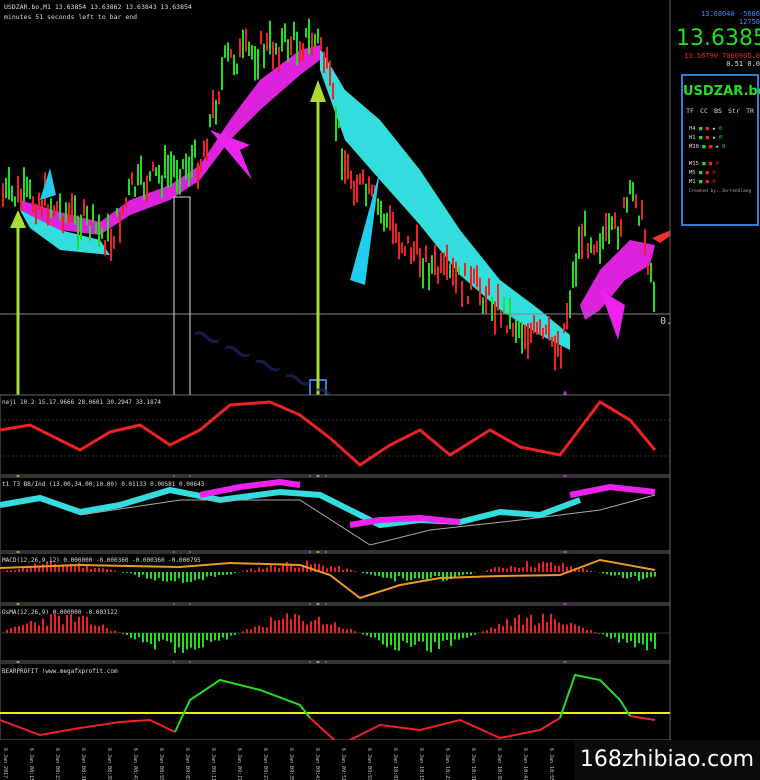  What do you see at coordinates (335, 633) in the screenshot?
I see `indicator-pane-osma: OsMA(12,26,9) 0.000000 -0.003122` at bounding box center [335, 633].